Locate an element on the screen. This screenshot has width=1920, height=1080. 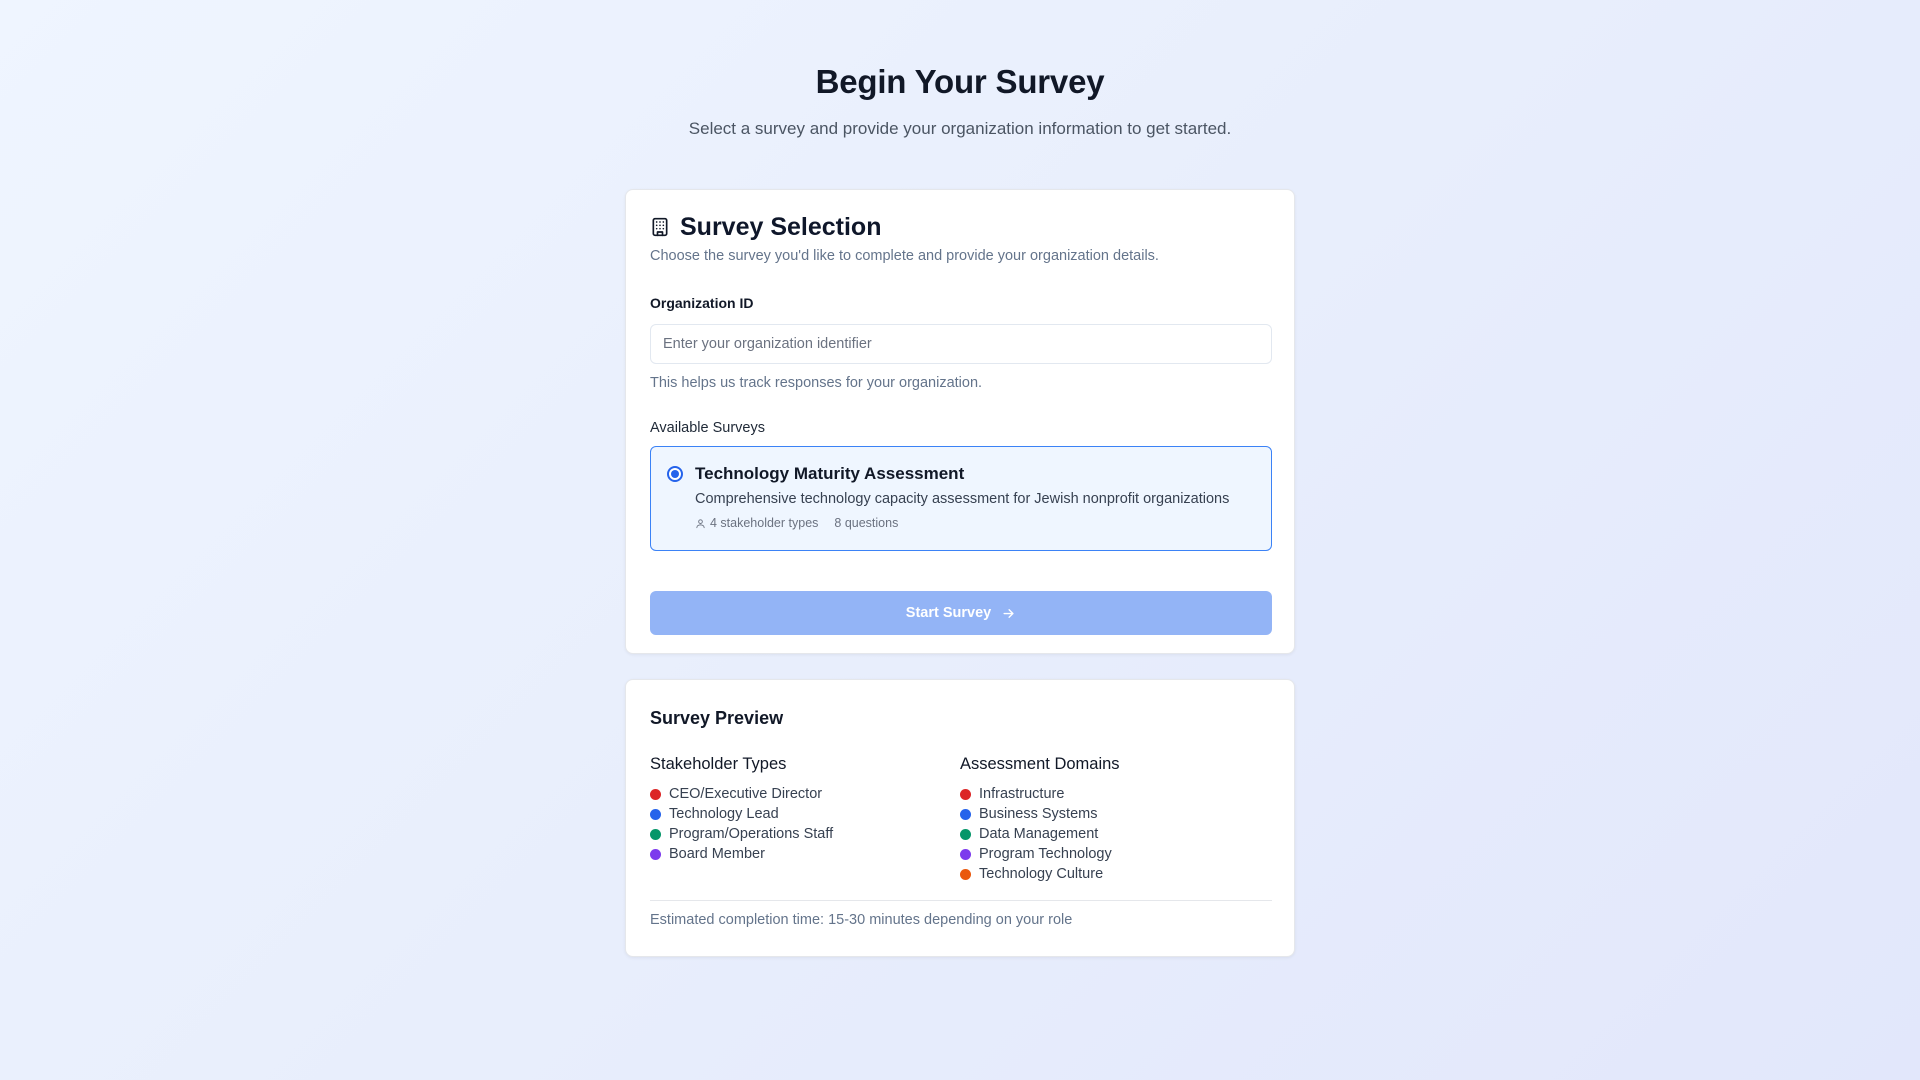
start-survey-label: Start Survey is located at coordinates (948, 613).